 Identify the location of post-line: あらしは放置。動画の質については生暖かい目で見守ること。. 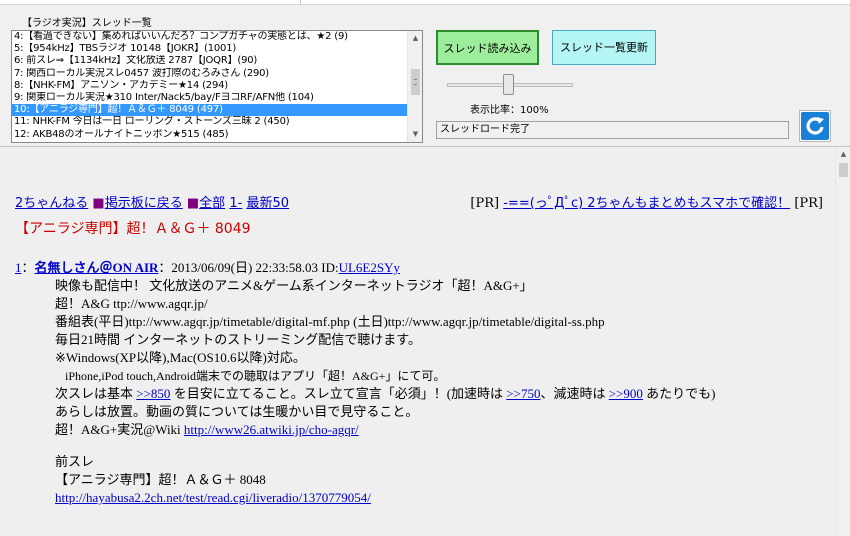
(237, 411).